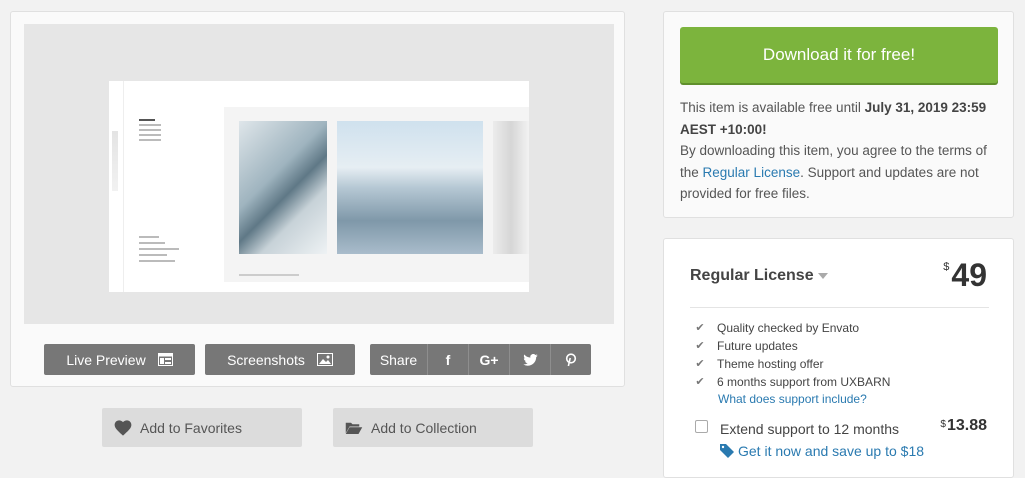 The height and width of the screenshot is (478, 1025). What do you see at coordinates (266, 359) in the screenshot?
I see `screenshots-label: Screenshots` at bounding box center [266, 359].